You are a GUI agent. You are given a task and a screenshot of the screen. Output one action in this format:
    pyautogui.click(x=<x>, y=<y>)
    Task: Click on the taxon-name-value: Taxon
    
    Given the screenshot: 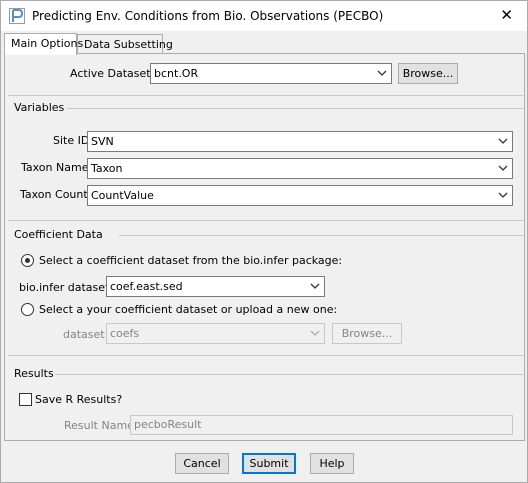 What is the action you would take?
    pyautogui.click(x=107, y=168)
    